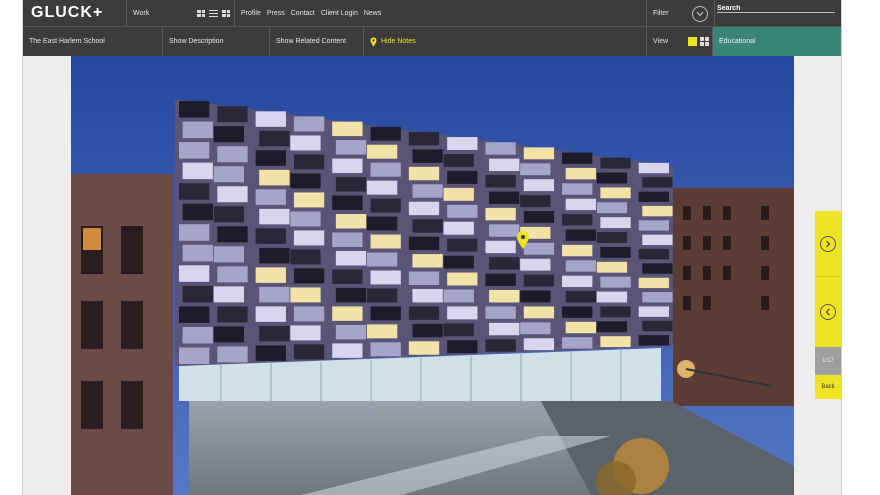  Describe the element at coordinates (828, 312) in the screenshot. I see `previous-button` at that location.